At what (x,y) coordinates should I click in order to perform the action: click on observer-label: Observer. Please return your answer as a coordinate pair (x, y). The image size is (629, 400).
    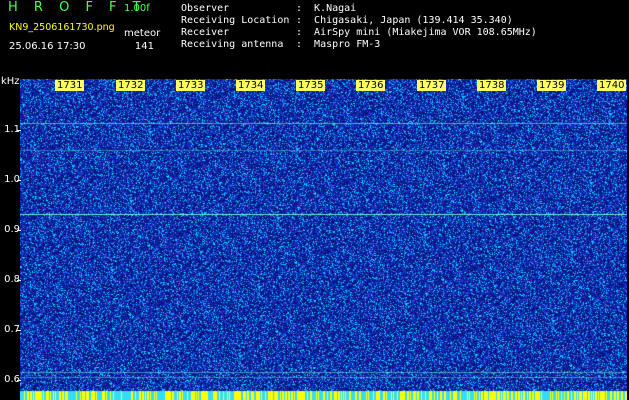
    Looking at the image, I should click on (205, 8).